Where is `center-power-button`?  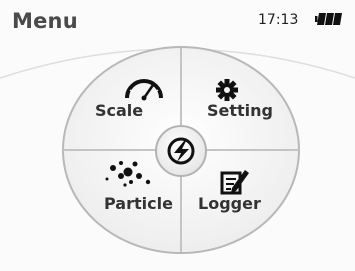
center-power-button is located at coordinates (181, 153).